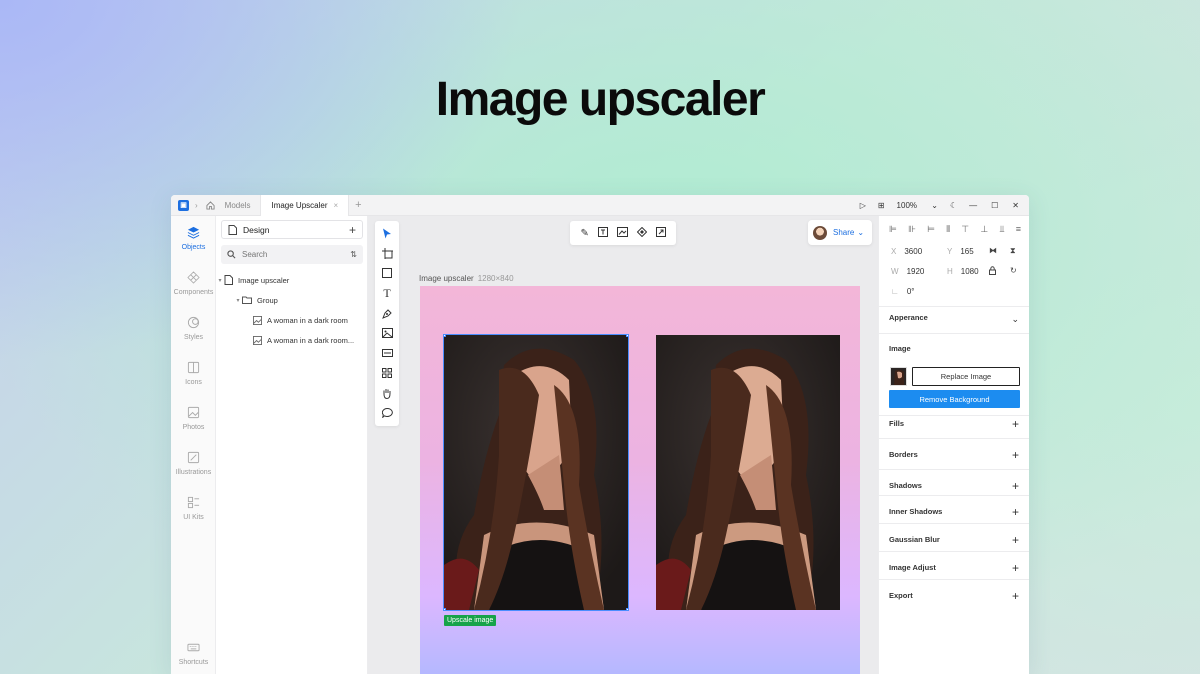 This screenshot has height=674, width=1200. What do you see at coordinates (1015, 596) in the screenshot?
I see `add-export-icon: +` at bounding box center [1015, 596].